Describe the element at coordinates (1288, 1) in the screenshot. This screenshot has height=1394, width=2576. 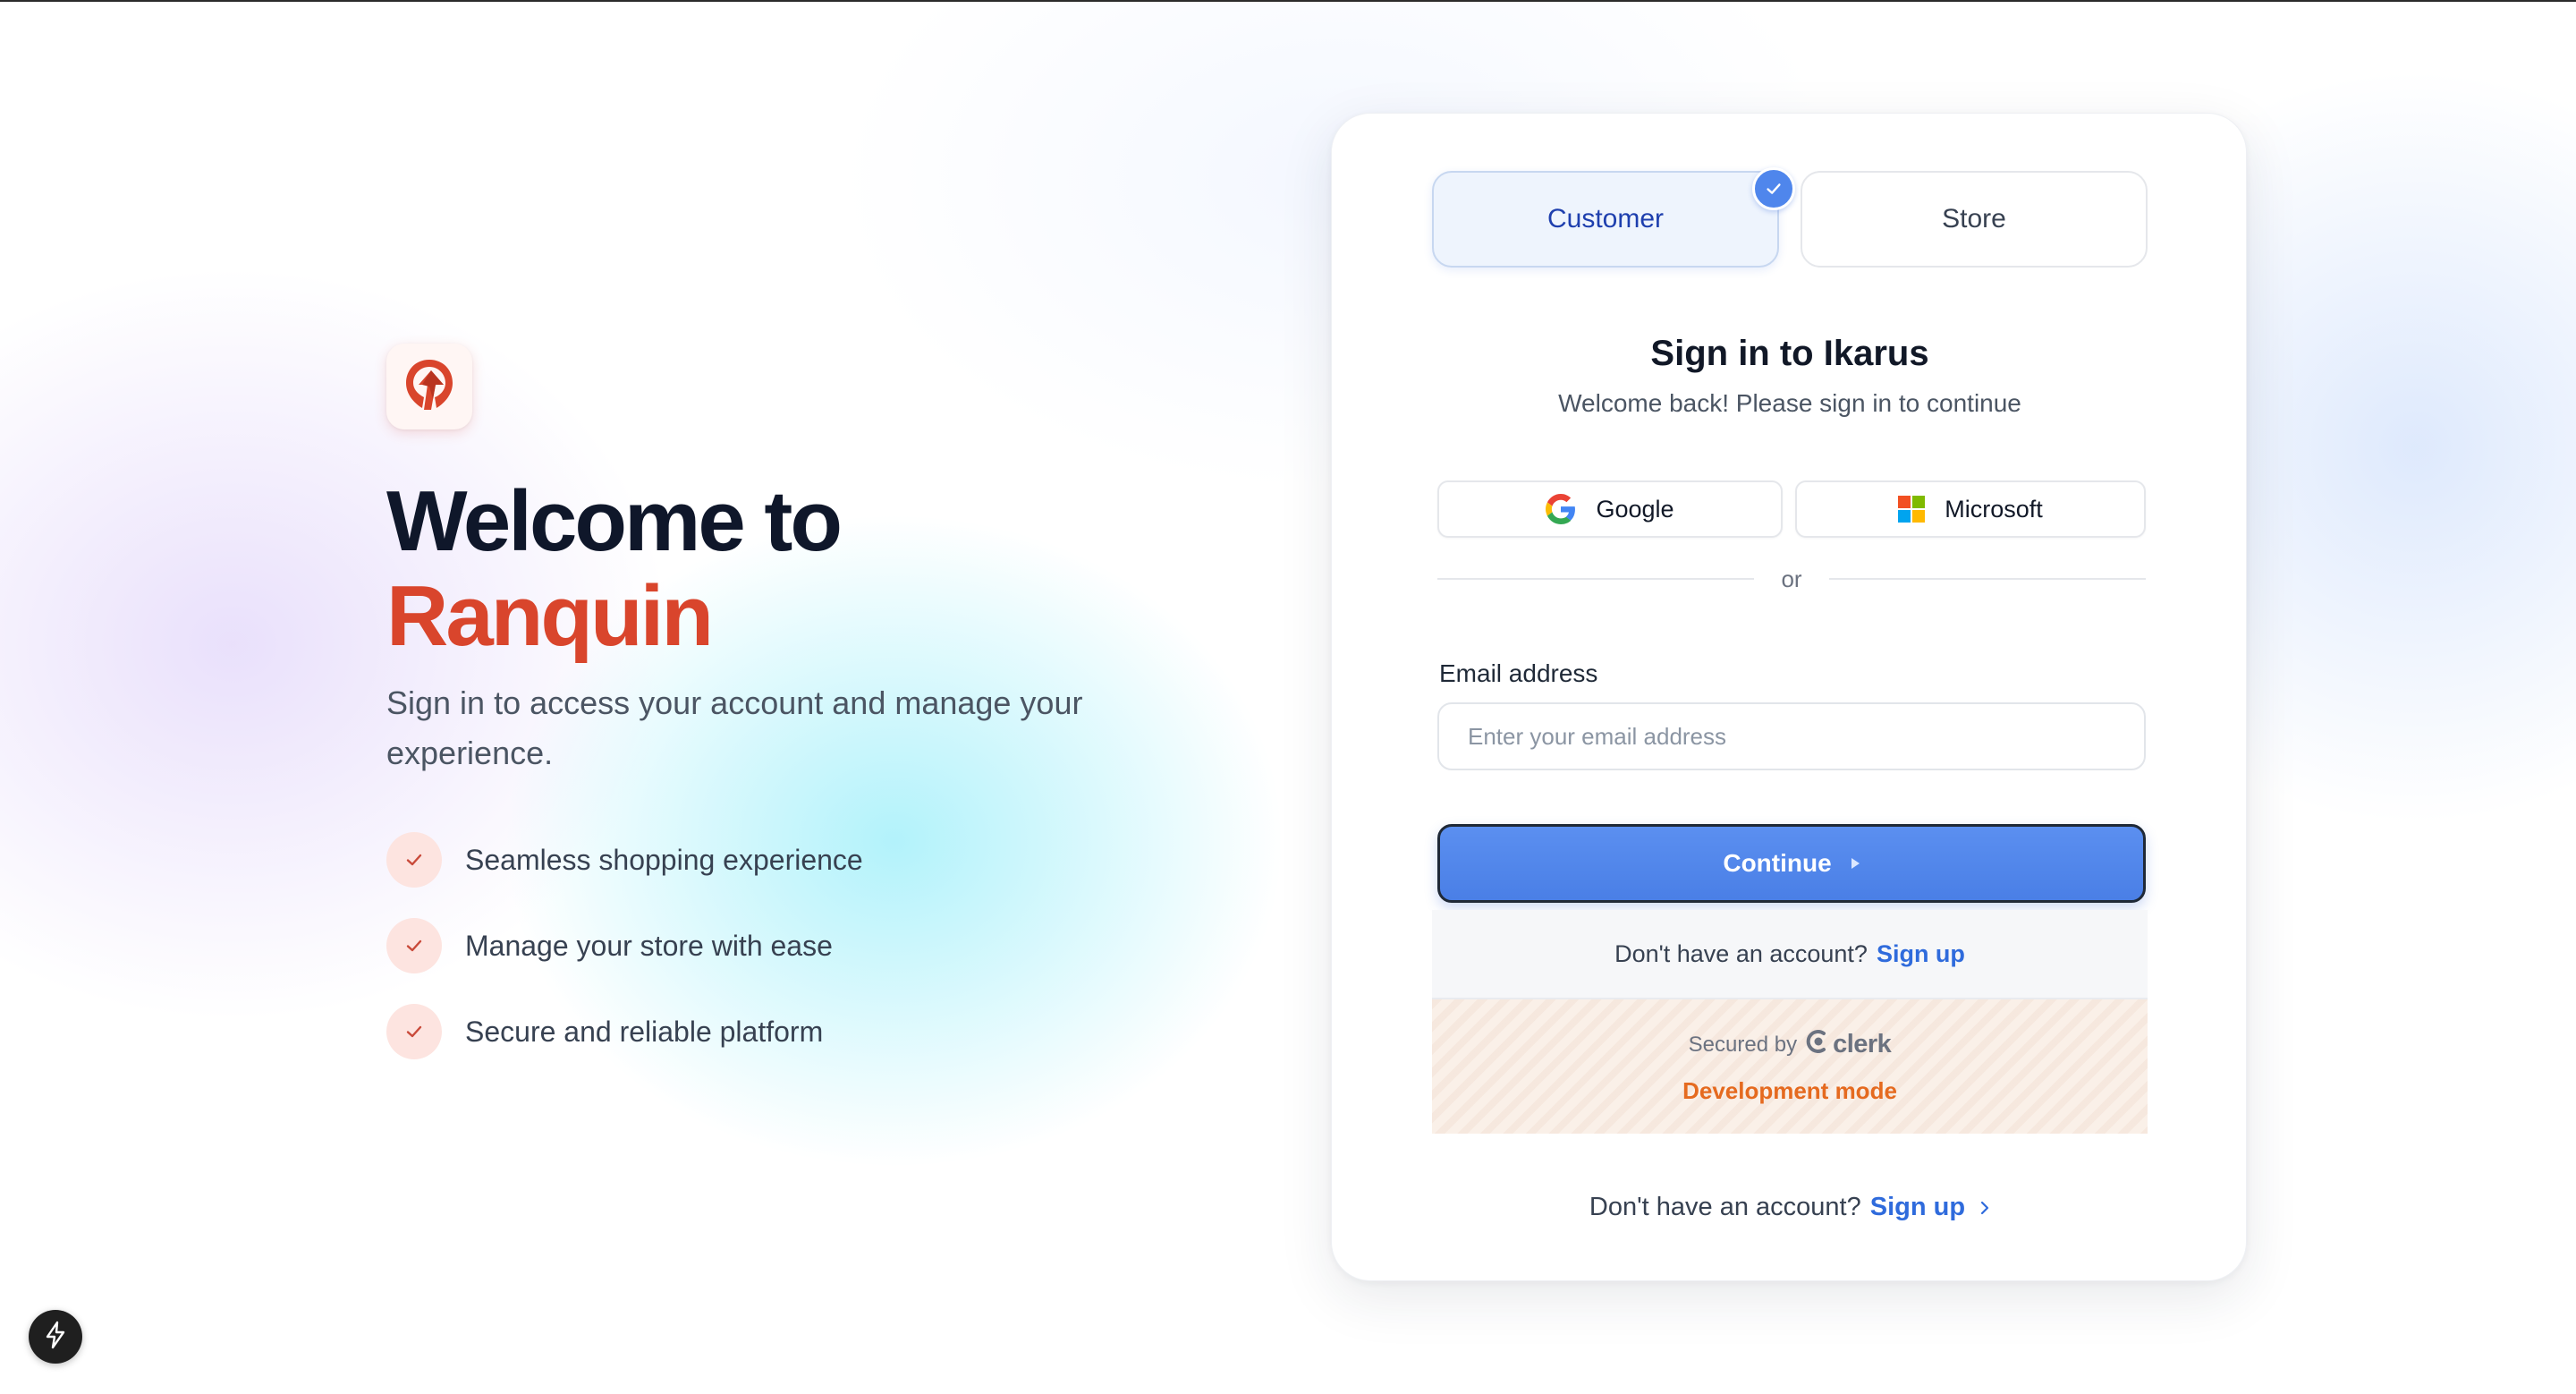
I see `top-border` at that location.